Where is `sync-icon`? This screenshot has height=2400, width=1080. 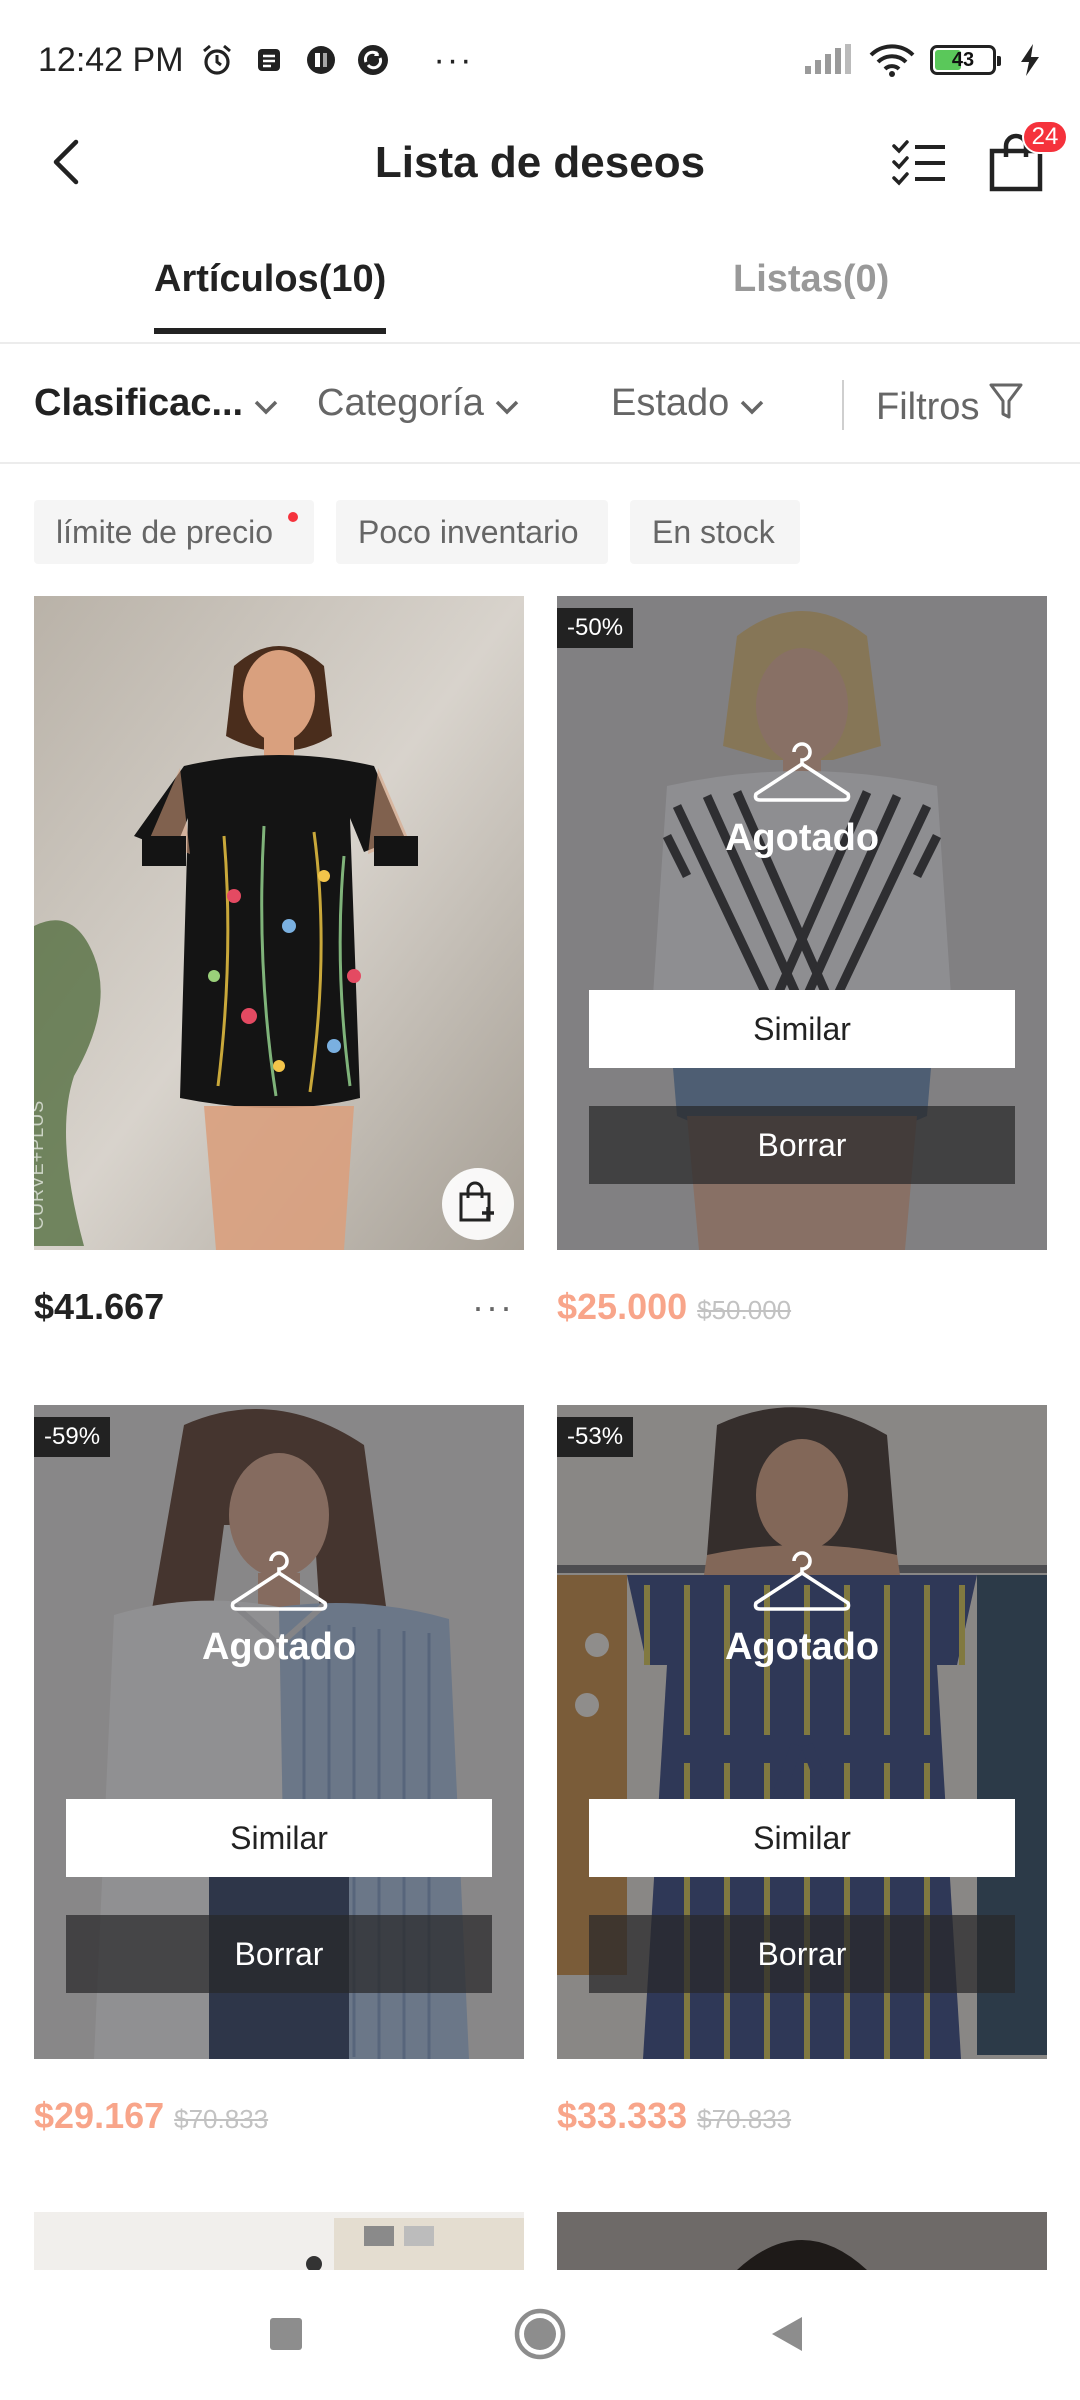
sync-icon is located at coordinates (373, 60).